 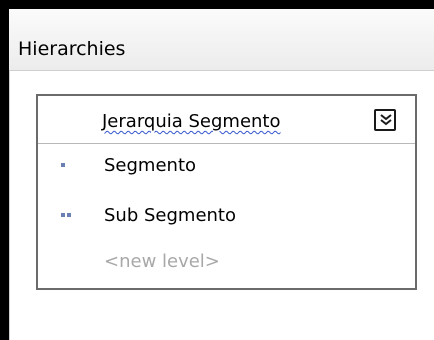 I want to click on collapse-button, so click(x=385, y=120).